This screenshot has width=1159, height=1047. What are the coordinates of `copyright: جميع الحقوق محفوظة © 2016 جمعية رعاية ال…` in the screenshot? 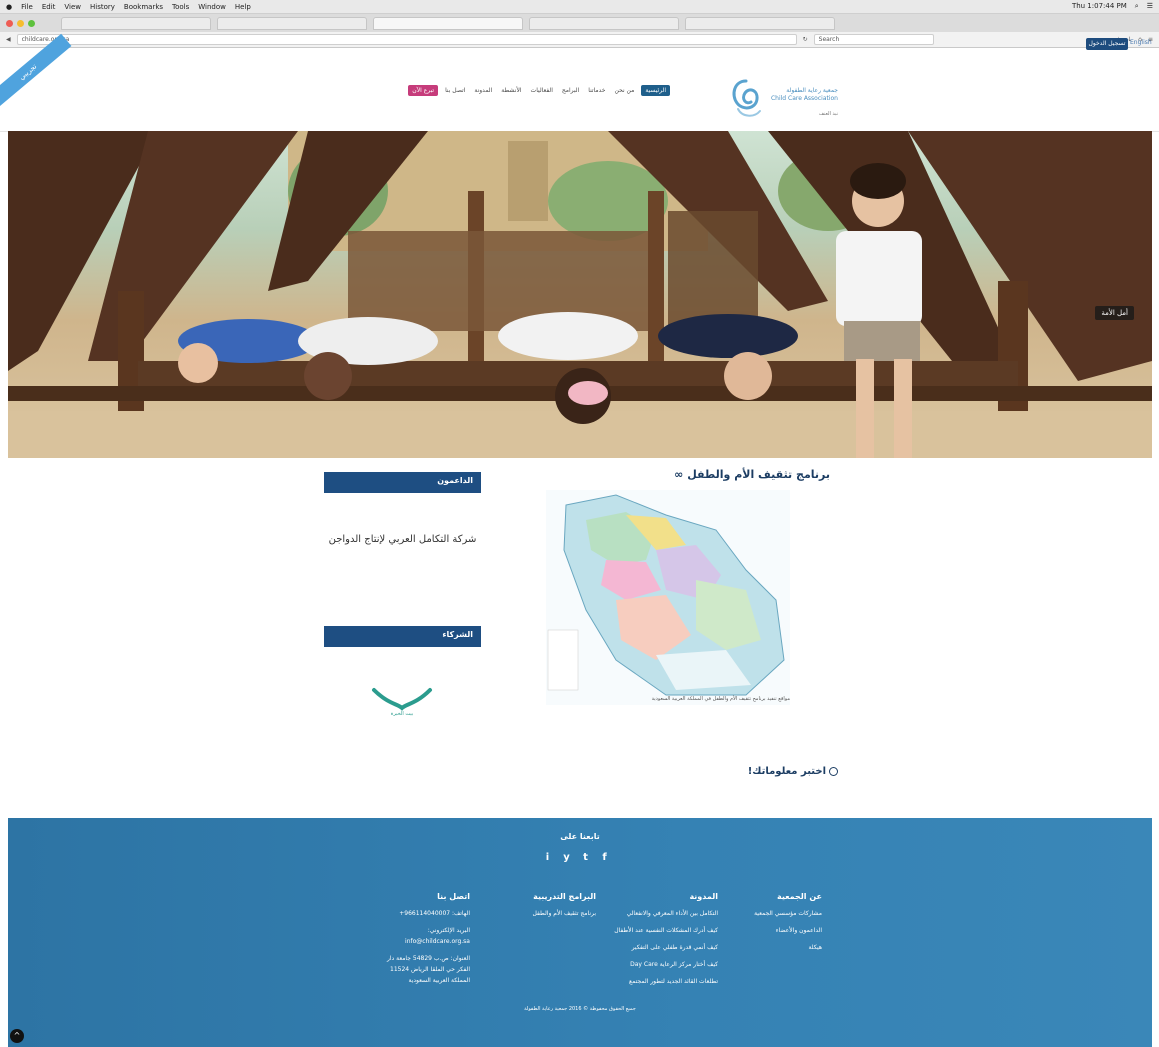 It's located at (580, 1009).